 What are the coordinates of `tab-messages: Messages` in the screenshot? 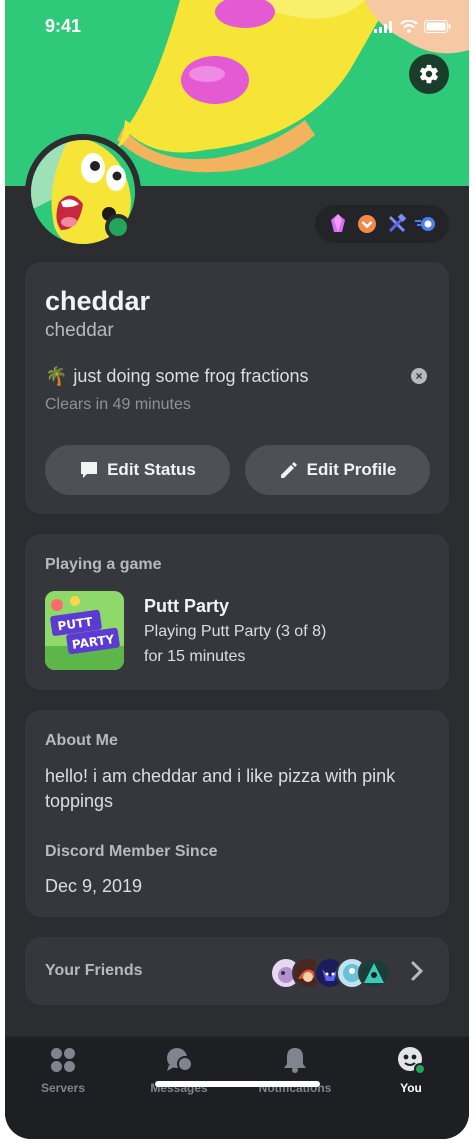 It's located at (179, 1075).